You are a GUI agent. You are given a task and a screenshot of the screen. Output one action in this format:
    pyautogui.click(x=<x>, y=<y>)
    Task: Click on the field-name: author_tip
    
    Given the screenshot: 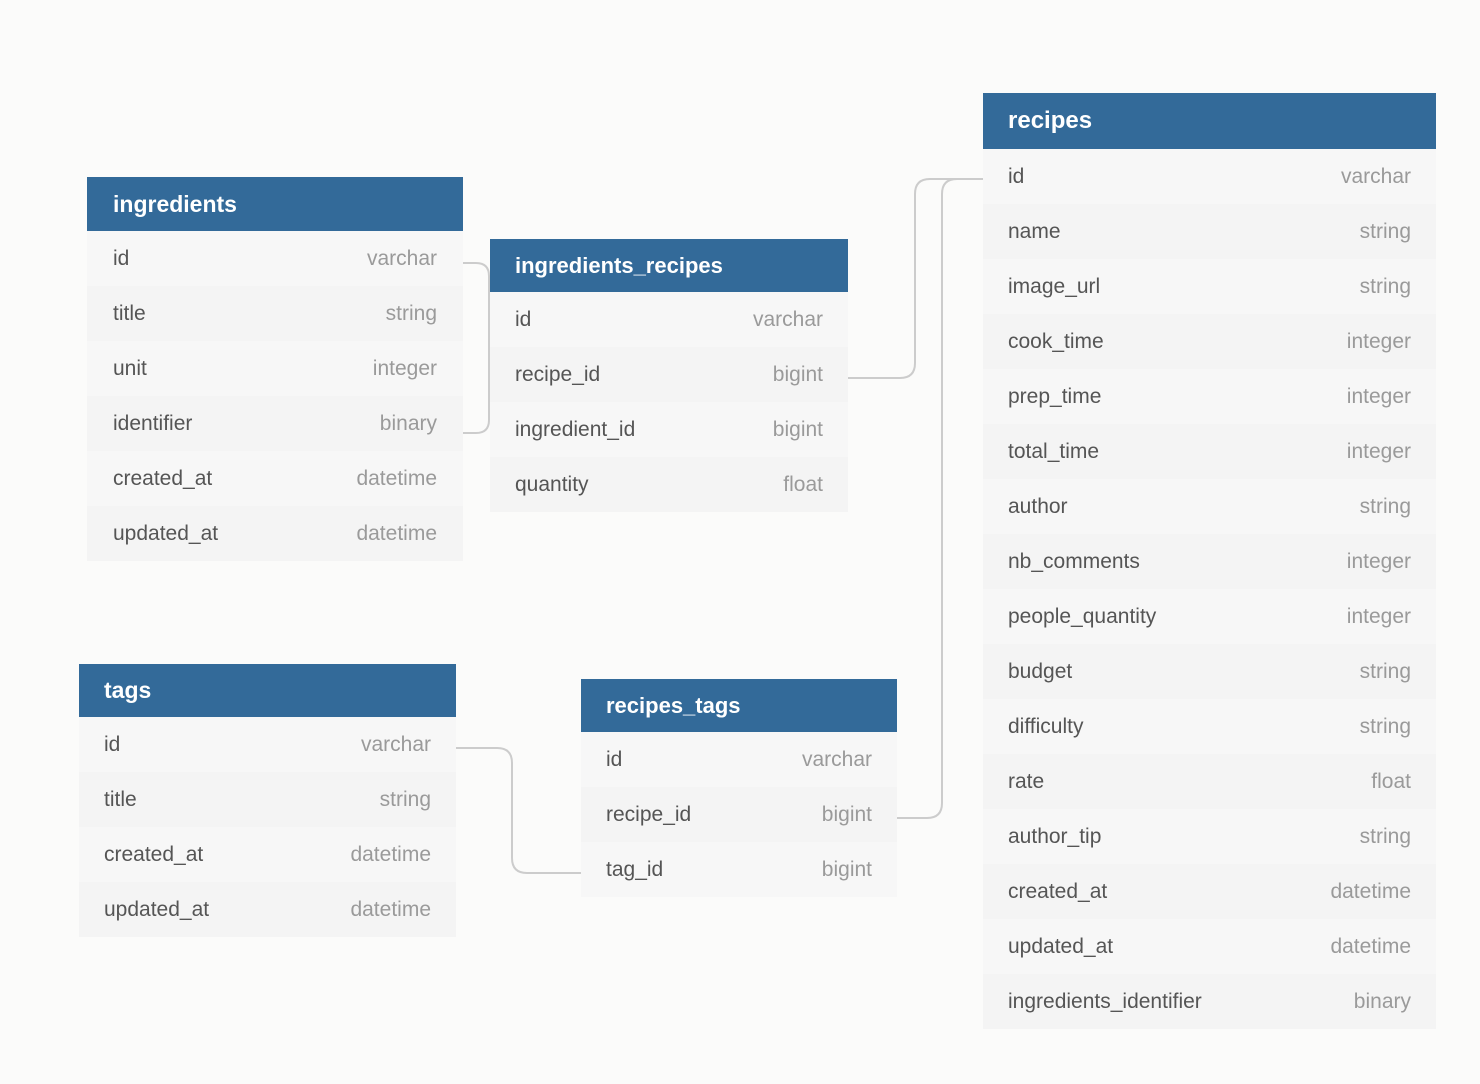 What is the action you would take?
    pyautogui.click(x=1055, y=836)
    